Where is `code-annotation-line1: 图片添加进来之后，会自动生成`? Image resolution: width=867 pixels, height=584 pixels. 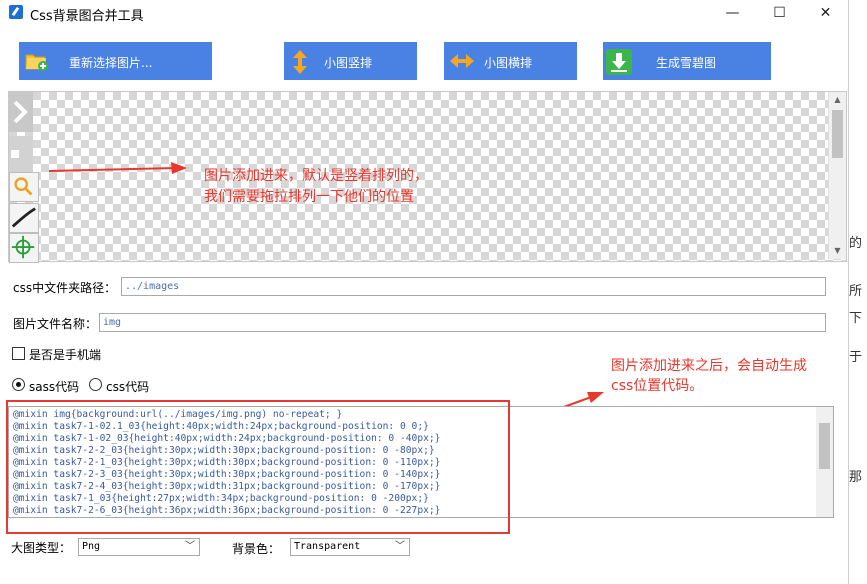 code-annotation-line1: 图片添加进来之后，会自动生成 is located at coordinates (709, 366).